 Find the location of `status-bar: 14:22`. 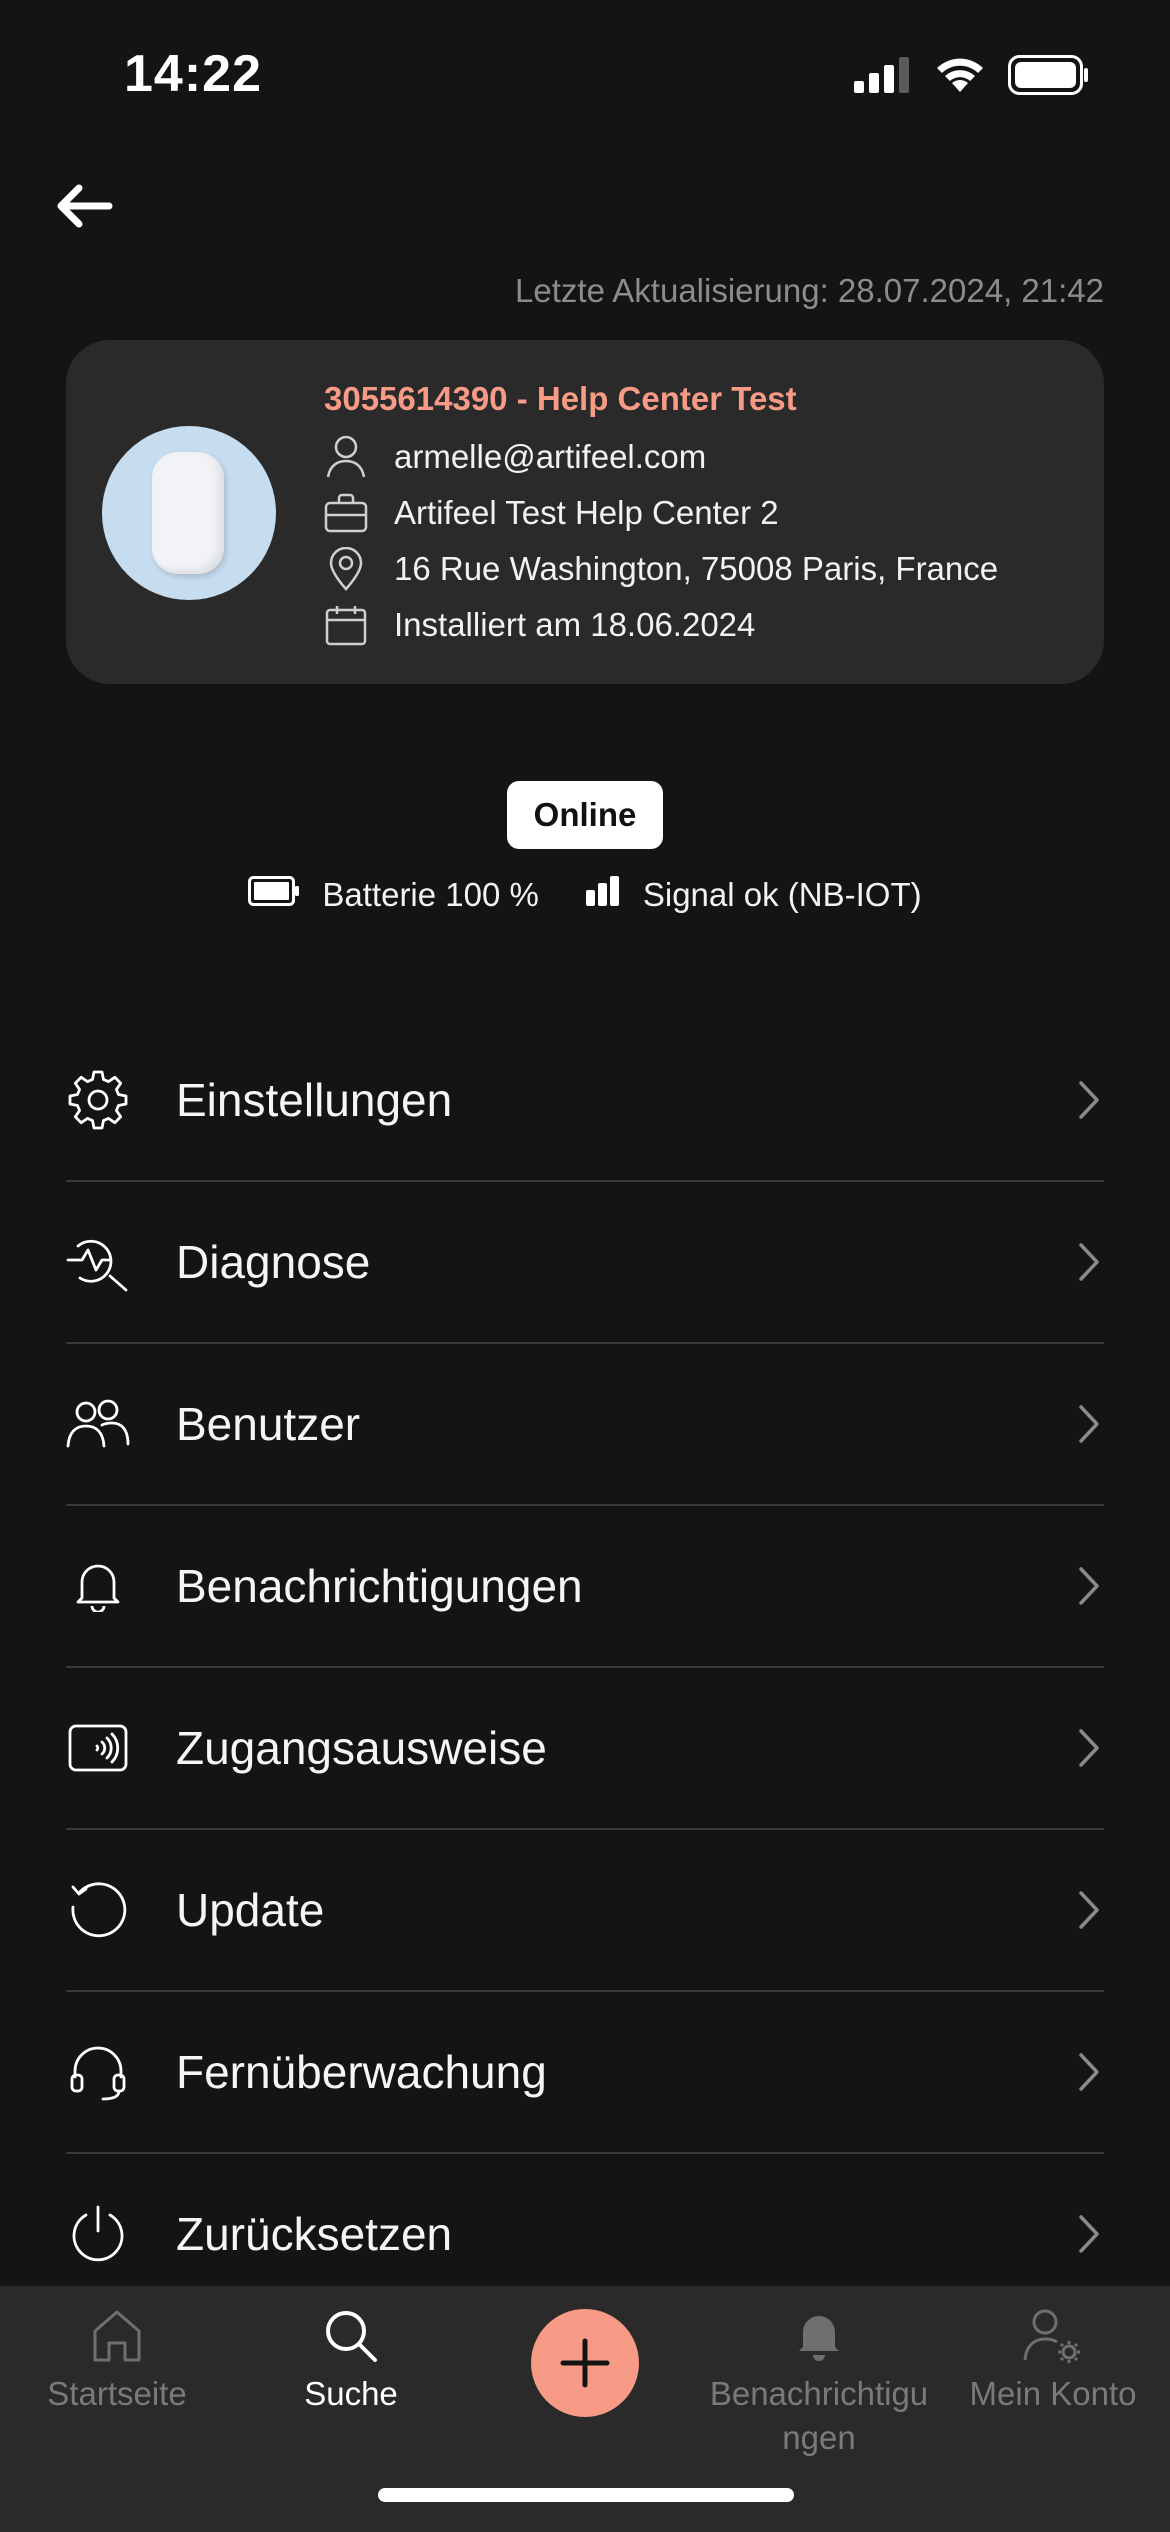

status-bar: 14:22 is located at coordinates (585, 75).